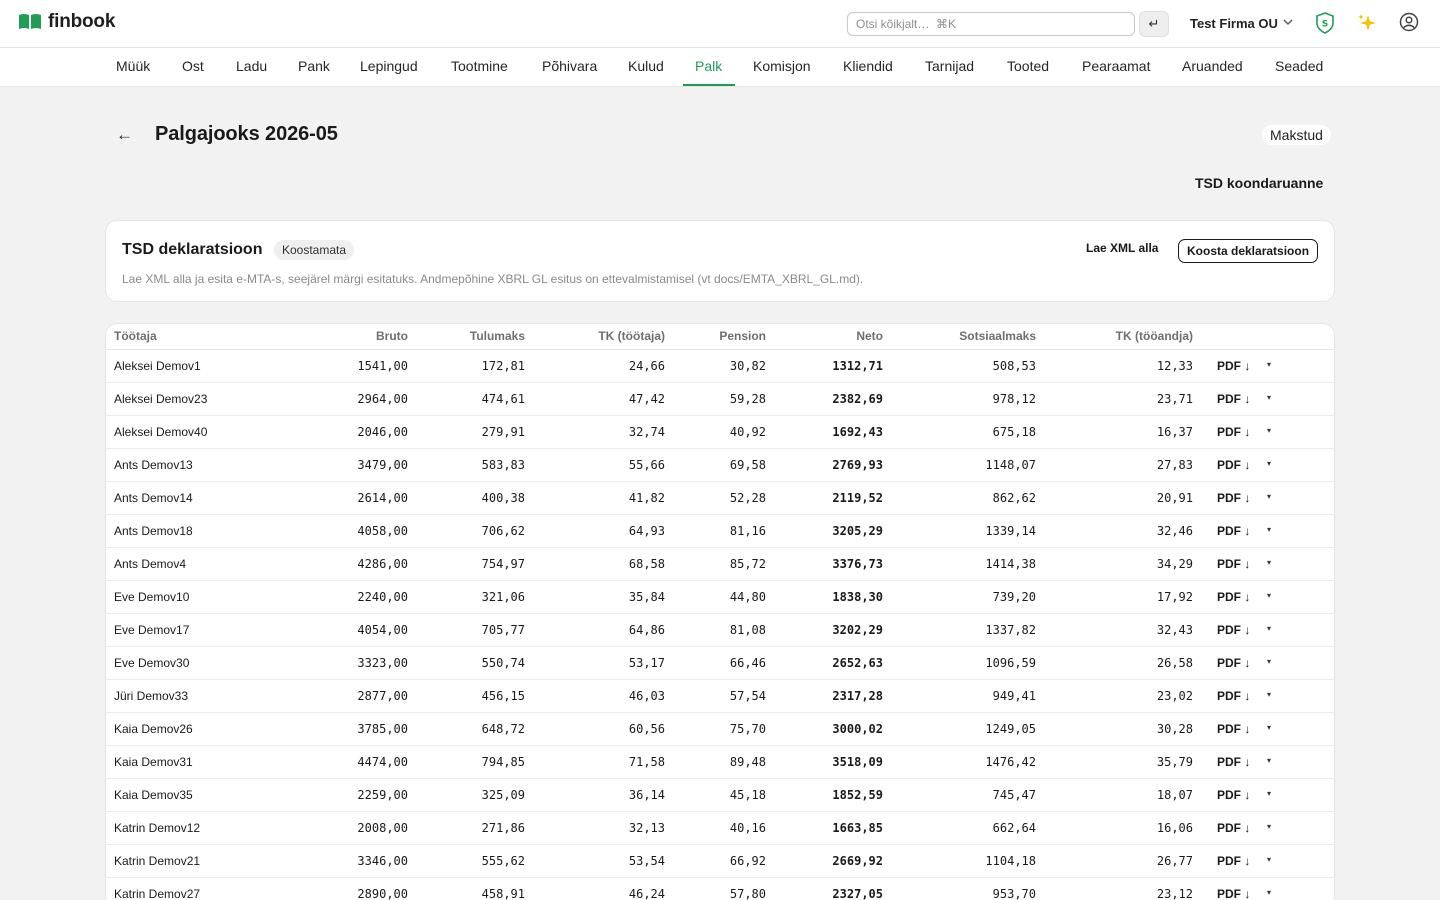  I want to click on svg-text: S, so click(1325, 25).